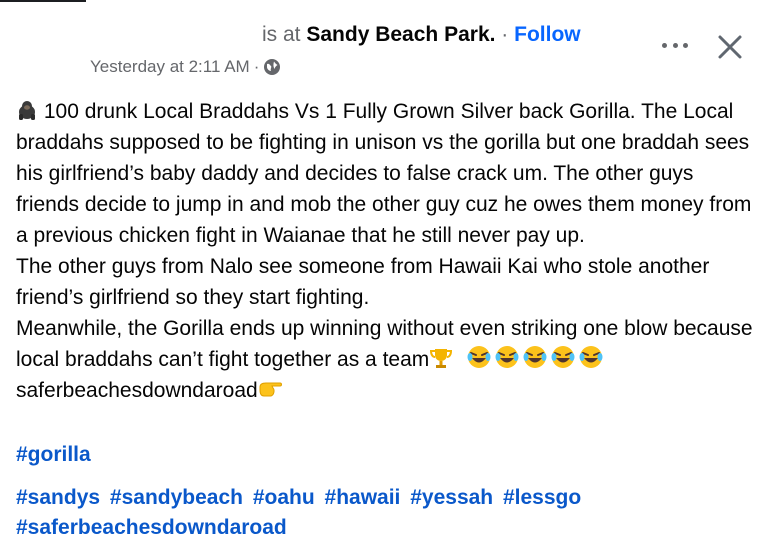 This screenshot has height=554, width=767. I want to click on hashtag-link: #saferbeachesdowndaroad, so click(151, 527).